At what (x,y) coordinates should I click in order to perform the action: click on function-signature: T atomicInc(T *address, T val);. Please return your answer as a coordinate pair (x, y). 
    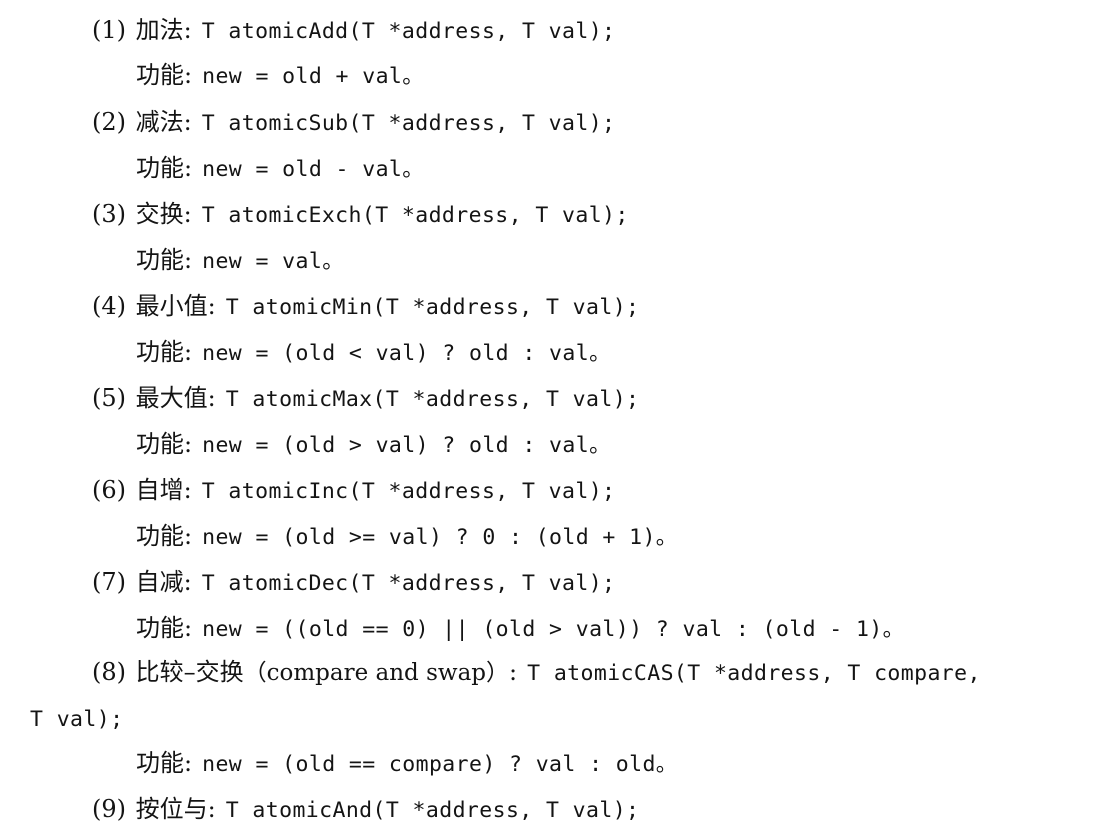
    Looking at the image, I should click on (408, 491).